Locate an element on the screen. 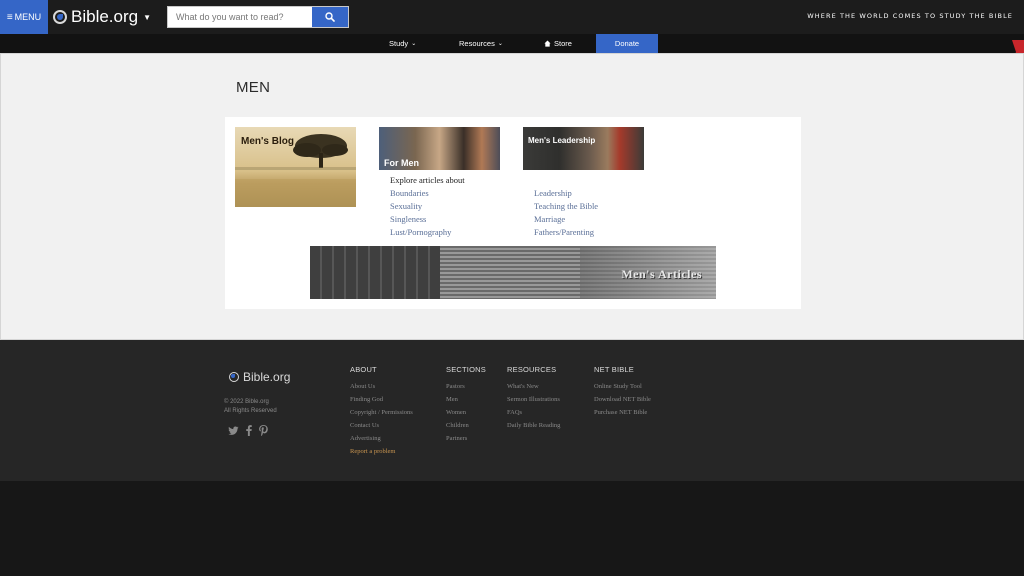 The image size is (1024, 576). footer-link-copyright: Copyright / Permissions is located at coordinates (381, 413).